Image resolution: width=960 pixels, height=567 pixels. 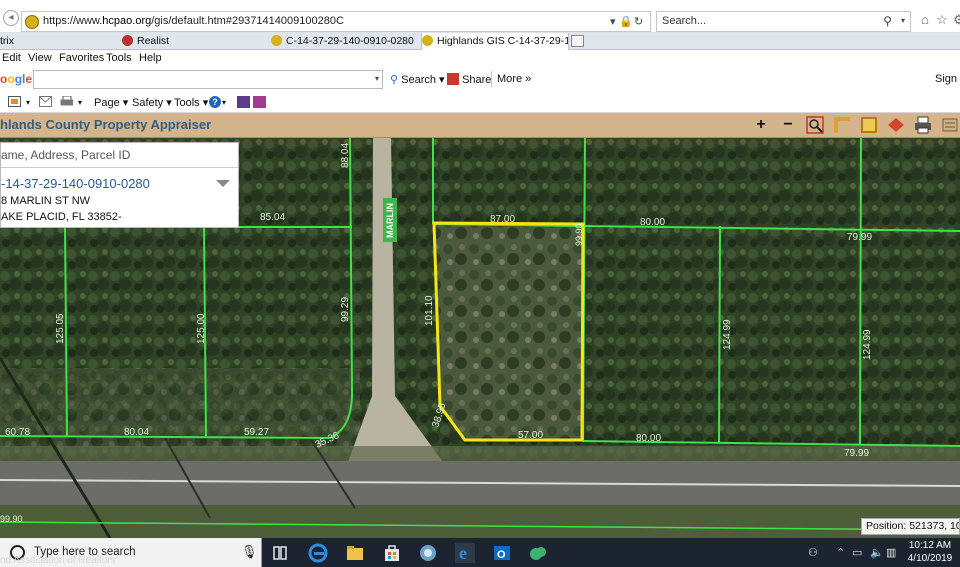 I want to click on menu-edit: Edit, so click(x=11, y=58).